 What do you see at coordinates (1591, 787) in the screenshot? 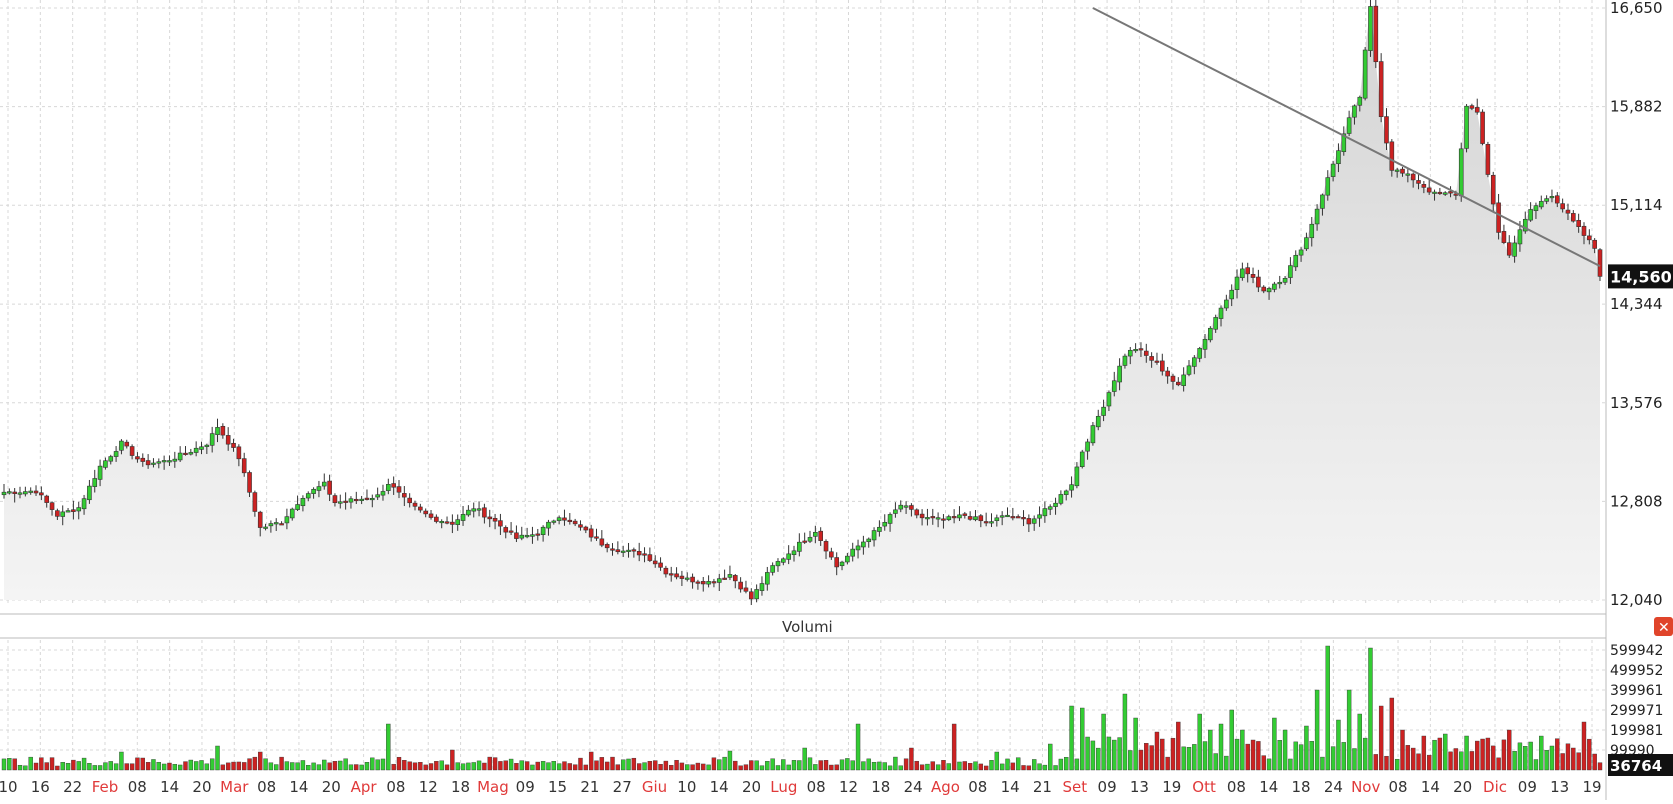
I see `x-tick-label: 19` at bounding box center [1591, 787].